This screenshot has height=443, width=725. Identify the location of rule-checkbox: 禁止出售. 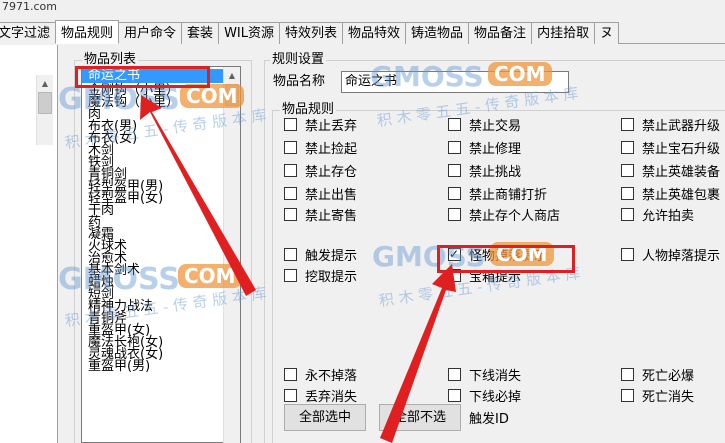
(321, 194).